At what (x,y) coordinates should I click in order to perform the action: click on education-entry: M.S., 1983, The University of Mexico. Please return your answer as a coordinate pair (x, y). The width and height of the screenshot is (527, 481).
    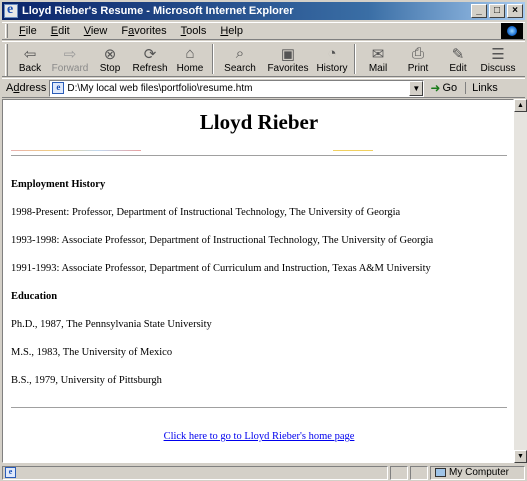
    Looking at the image, I should click on (92, 352).